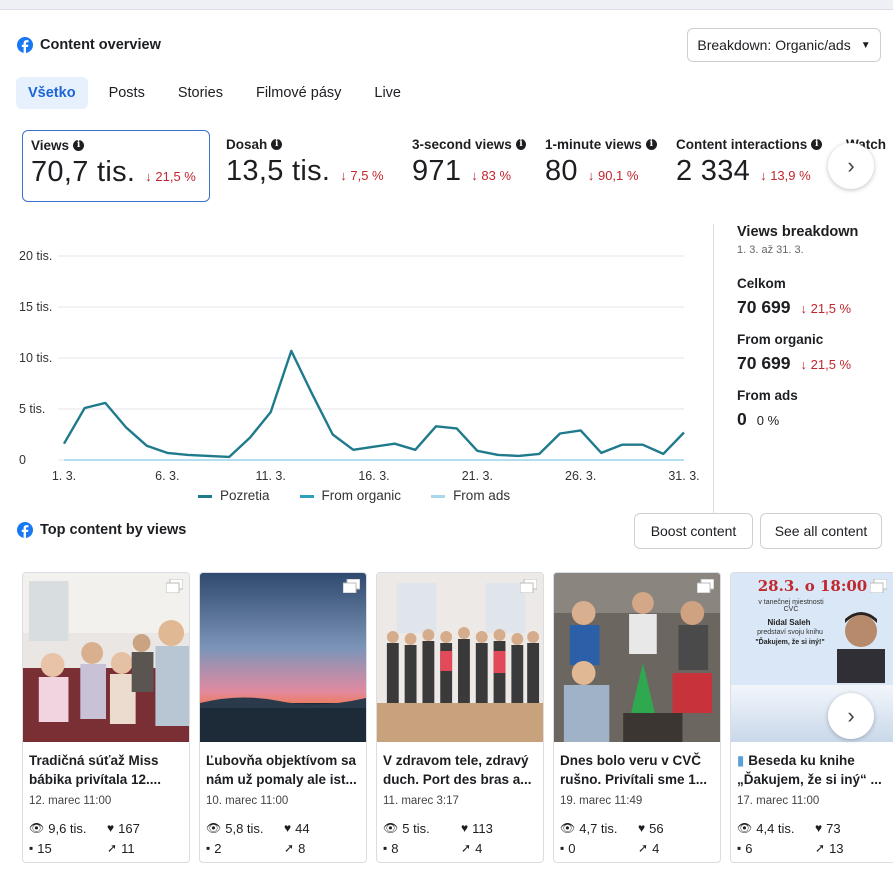 Image resolution: width=893 pixels, height=879 pixels. Describe the element at coordinates (601, 801) in the screenshot. I see `card-date: 19. marec 11:49` at that location.